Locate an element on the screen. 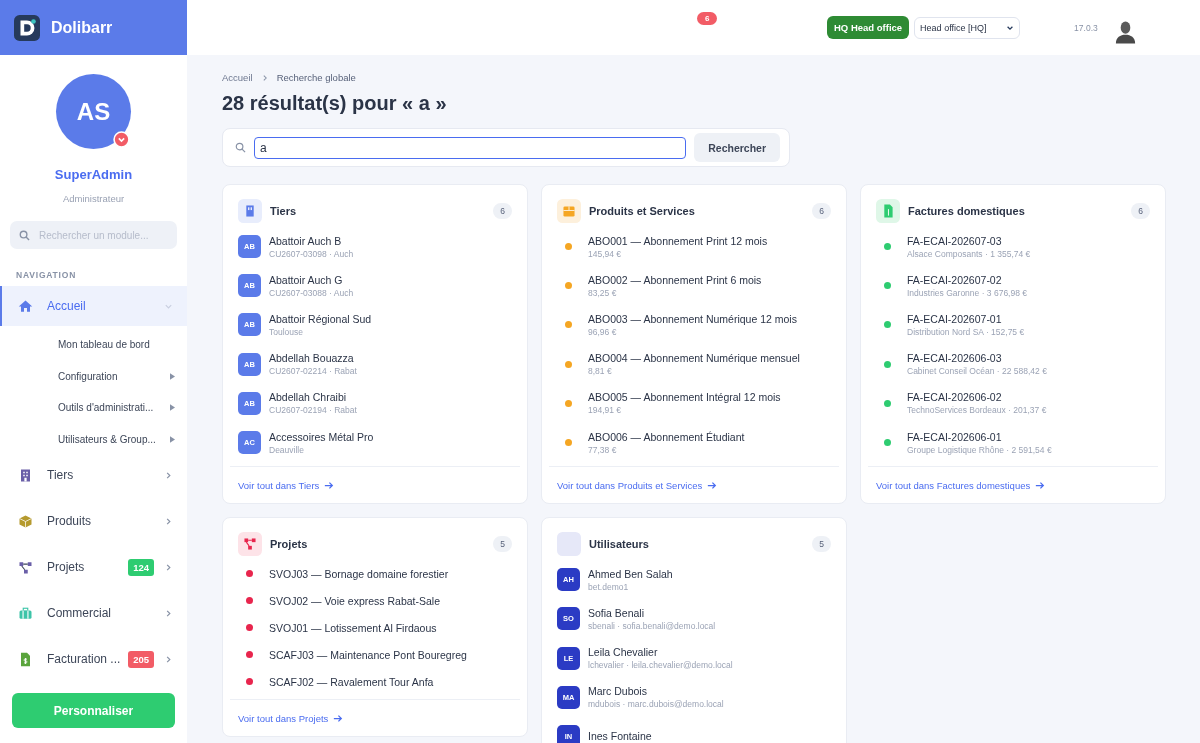 This screenshot has height=743, width=1200. result-title: Abdellah Bouazza is located at coordinates (313, 358).